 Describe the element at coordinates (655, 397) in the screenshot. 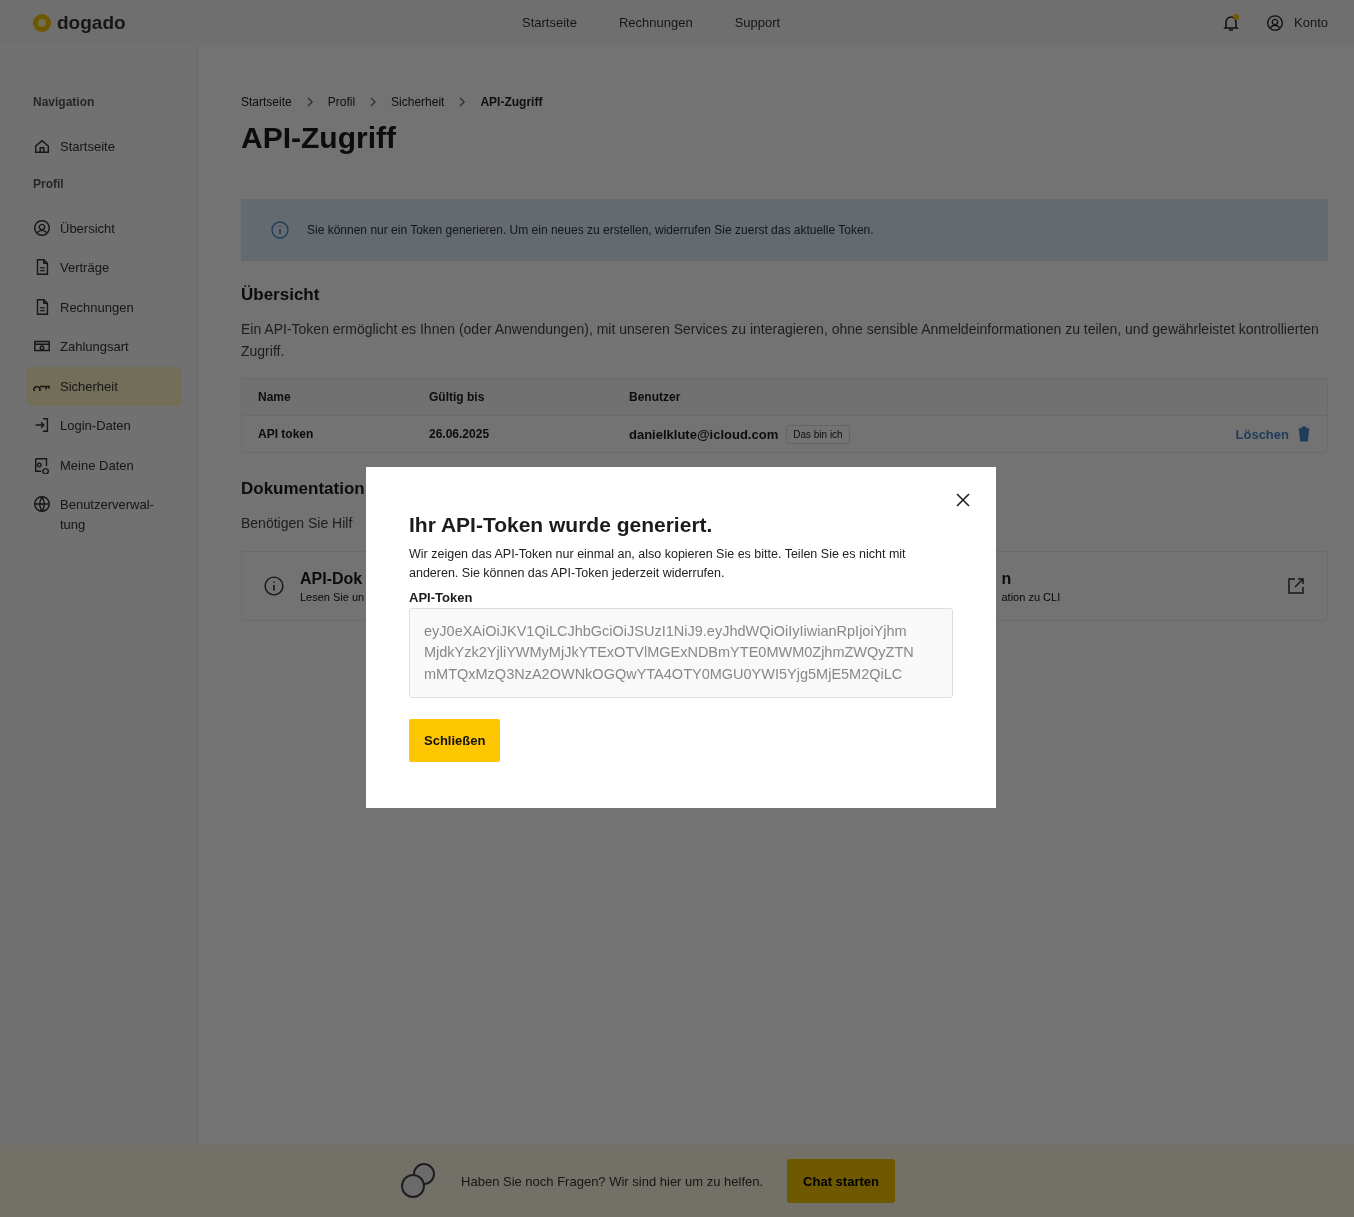

I see `column-header: Benutzer` at that location.